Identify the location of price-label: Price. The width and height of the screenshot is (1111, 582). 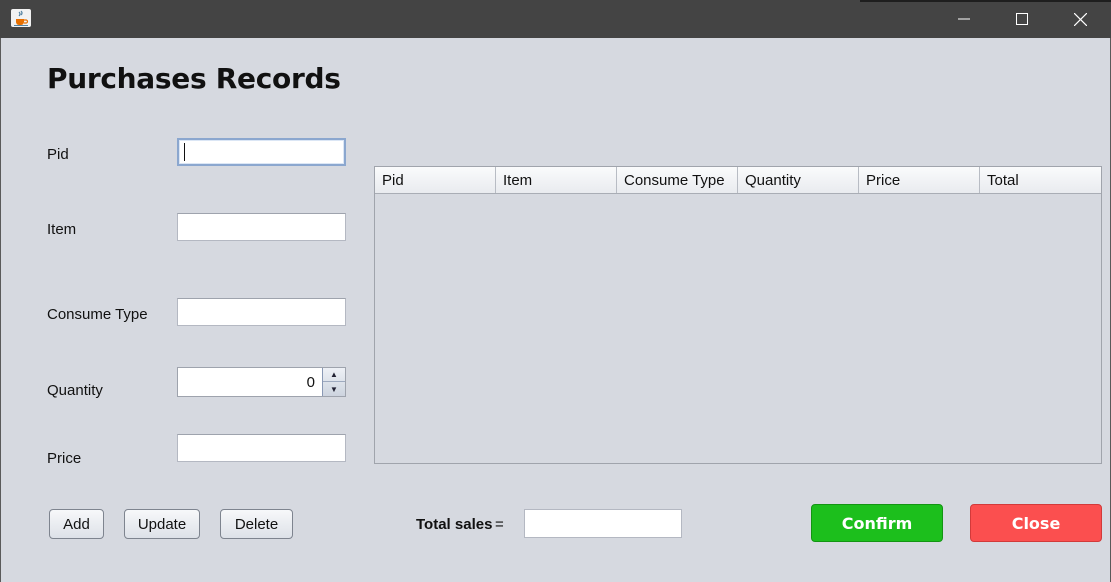
(64, 458).